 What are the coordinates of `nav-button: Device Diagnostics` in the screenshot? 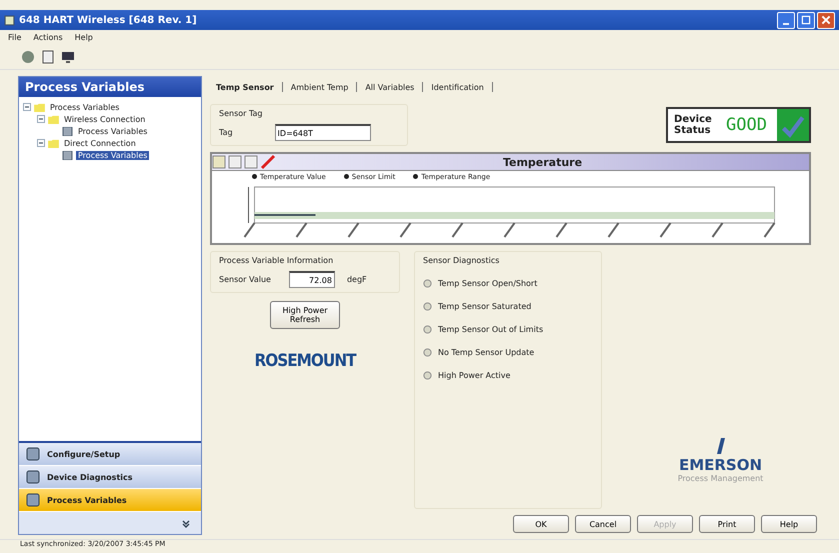 It's located at (110, 477).